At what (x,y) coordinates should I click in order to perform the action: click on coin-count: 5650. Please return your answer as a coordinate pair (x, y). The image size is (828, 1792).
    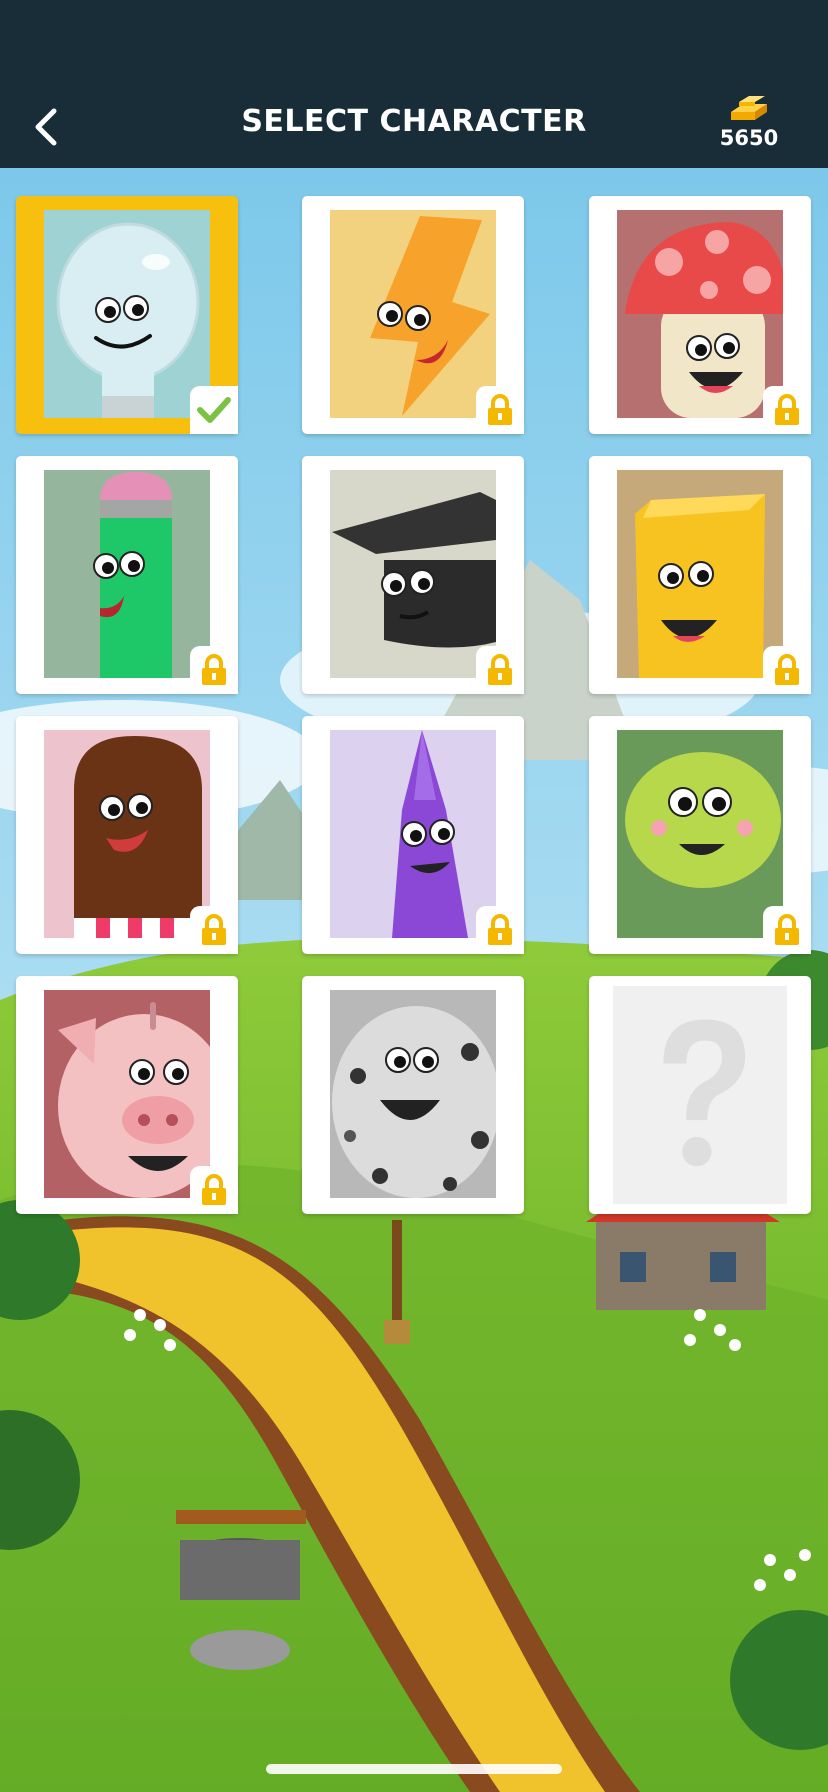
    Looking at the image, I should click on (749, 138).